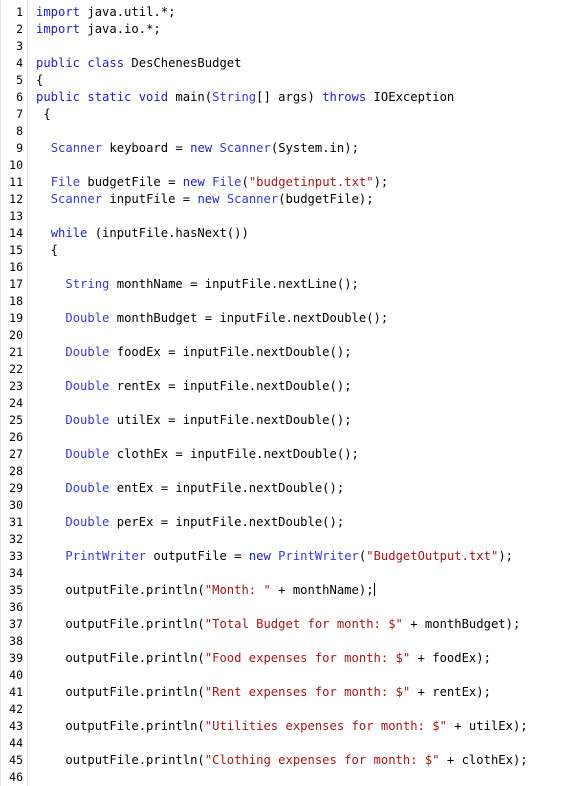  What do you see at coordinates (245, 182) in the screenshot?
I see `code-token-pln: (` at bounding box center [245, 182].